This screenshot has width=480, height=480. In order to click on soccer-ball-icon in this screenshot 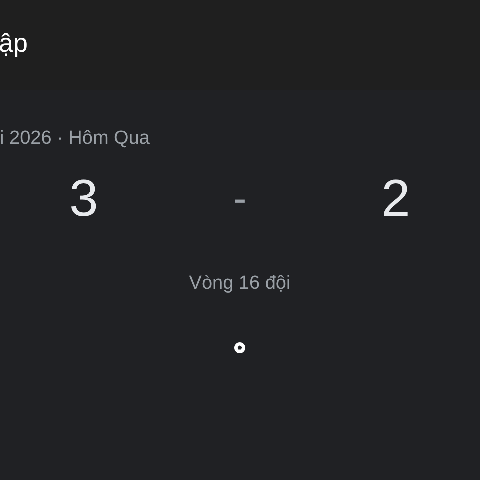, I will do `click(240, 348)`.